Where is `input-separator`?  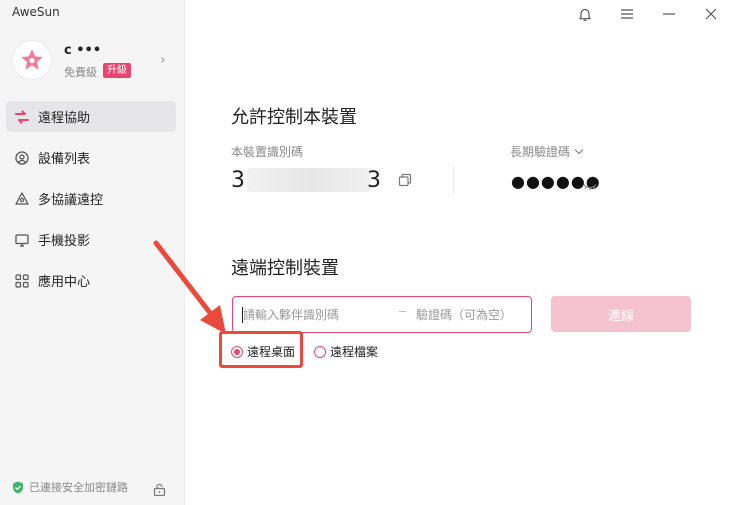
input-separator is located at coordinates (402, 311).